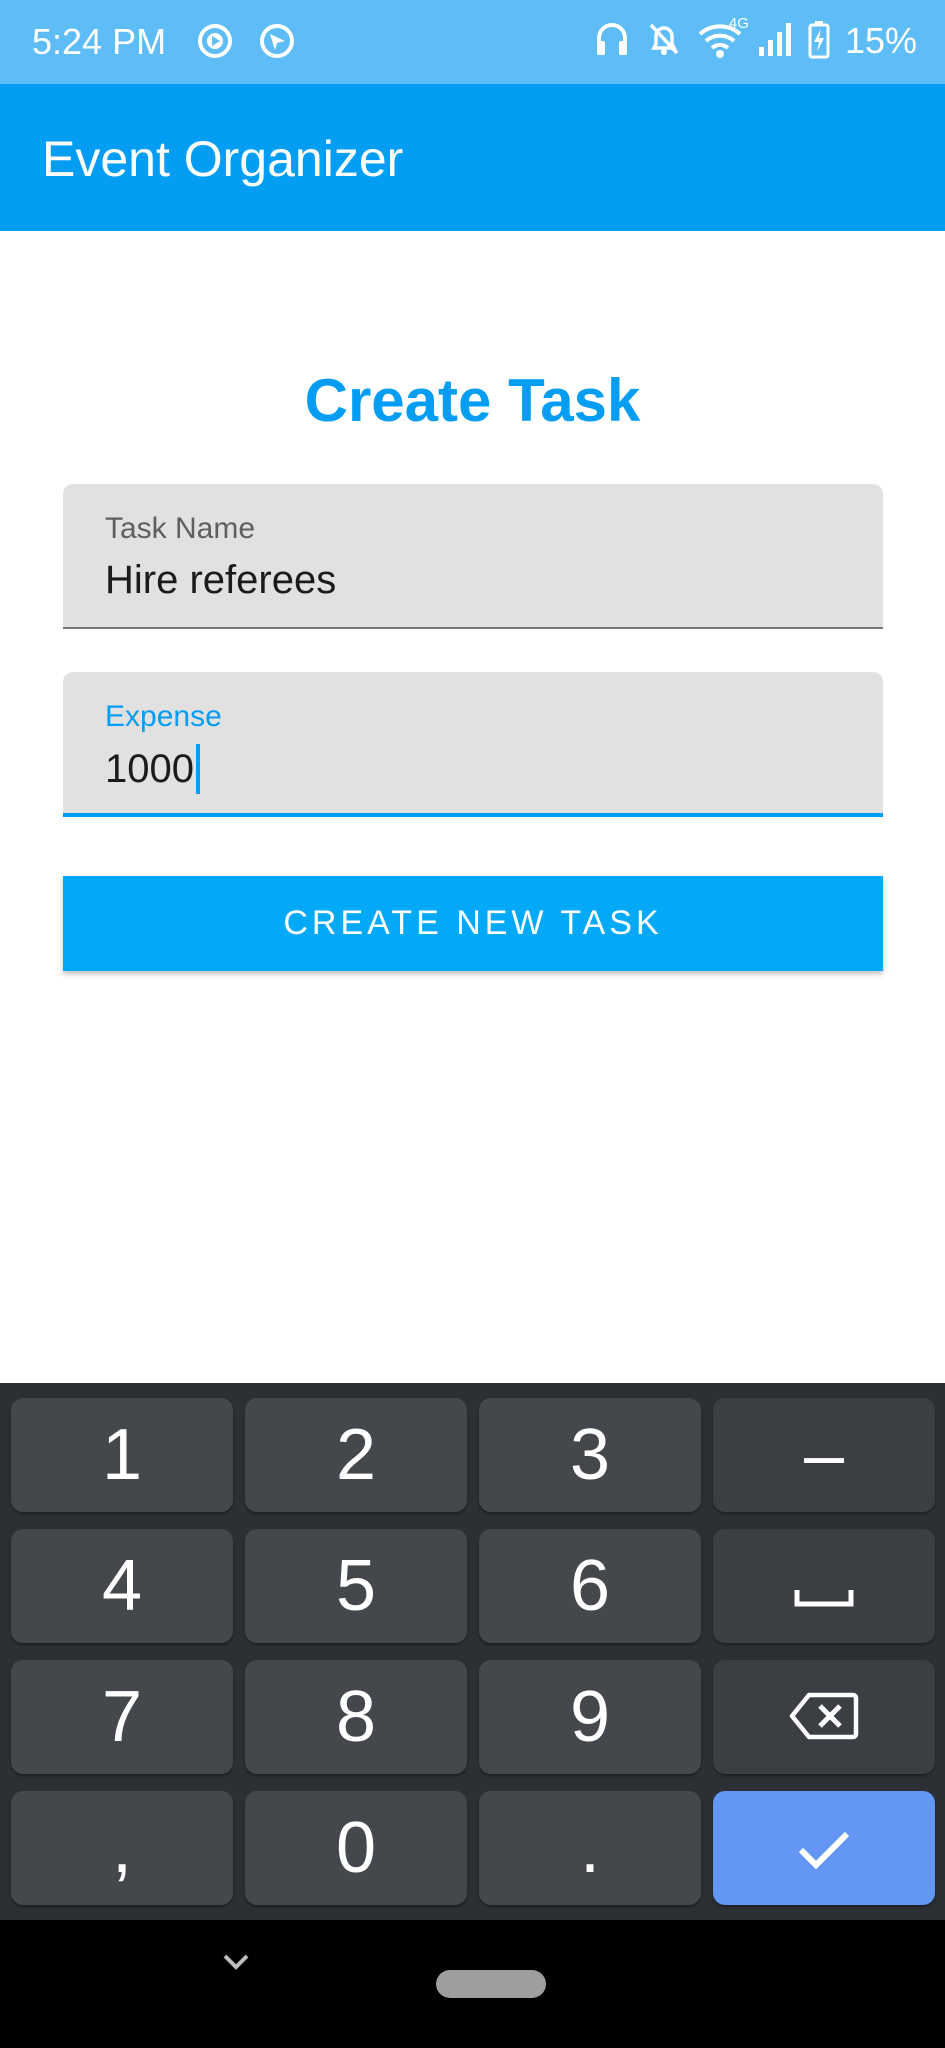 The width and height of the screenshot is (945, 2048). I want to click on key-comma: ,, so click(122, 1848).